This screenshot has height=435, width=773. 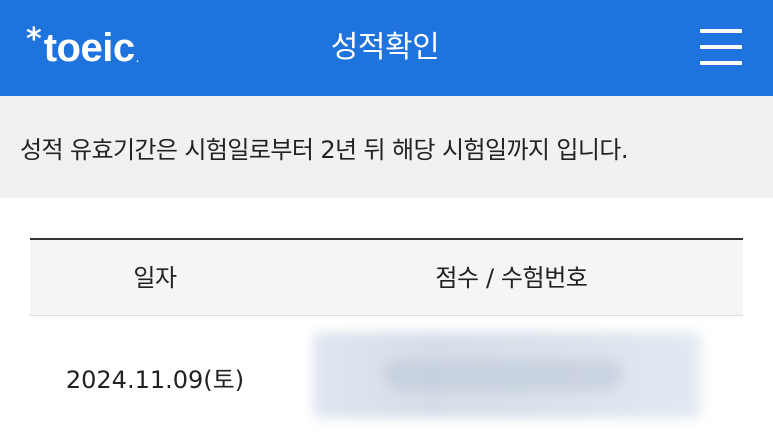 What do you see at coordinates (324, 150) in the screenshot?
I see `notice-text: 성적 유효기간은 시험일로부터 2년 뒤 해당 시험일까지 입니다.` at bounding box center [324, 150].